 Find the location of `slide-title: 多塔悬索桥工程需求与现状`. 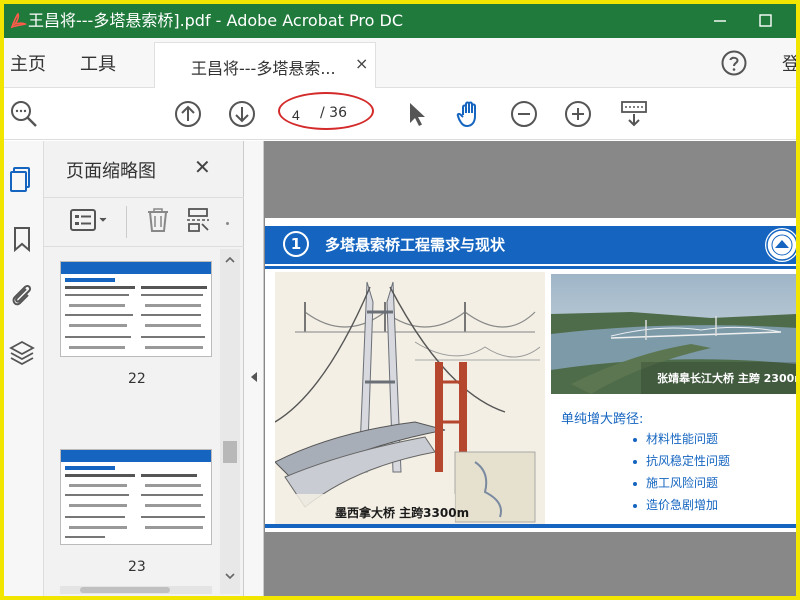

slide-title: 多塔悬索桥工程需求与现状 is located at coordinates (415, 245).